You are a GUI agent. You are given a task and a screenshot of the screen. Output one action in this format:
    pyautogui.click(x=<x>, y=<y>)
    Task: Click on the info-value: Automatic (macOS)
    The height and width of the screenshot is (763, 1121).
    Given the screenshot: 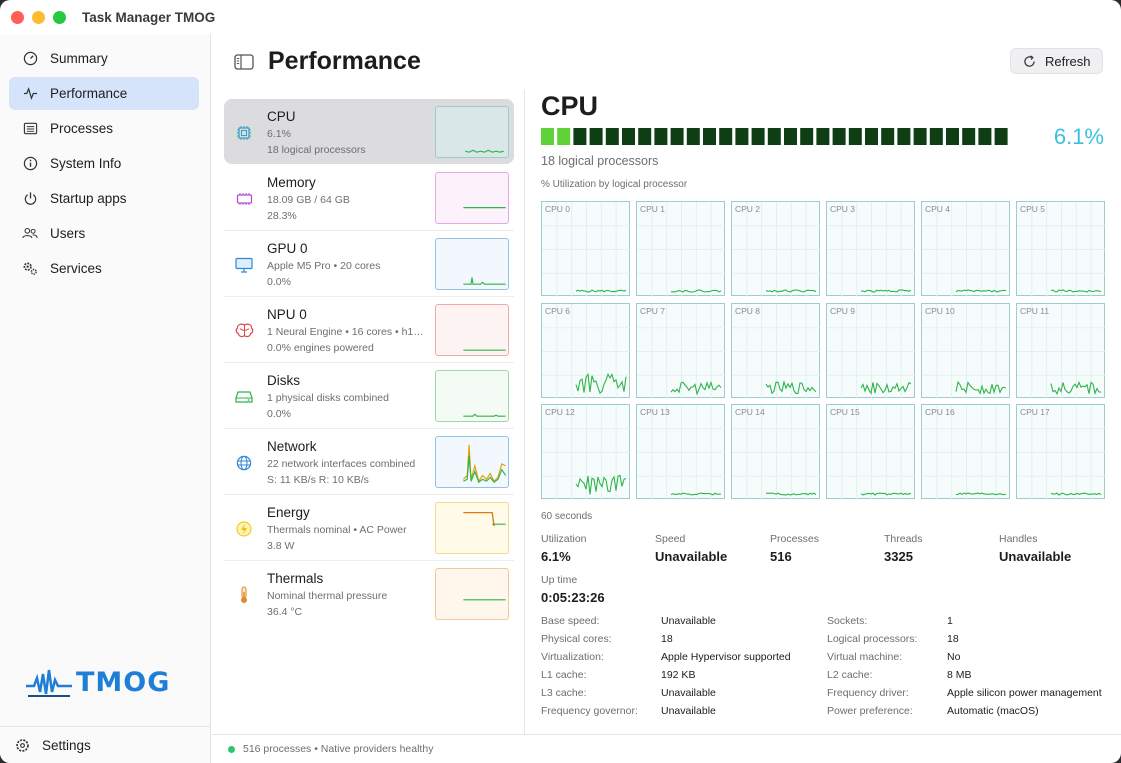 What is the action you would take?
    pyautogui.click(x=993, y=711)
    